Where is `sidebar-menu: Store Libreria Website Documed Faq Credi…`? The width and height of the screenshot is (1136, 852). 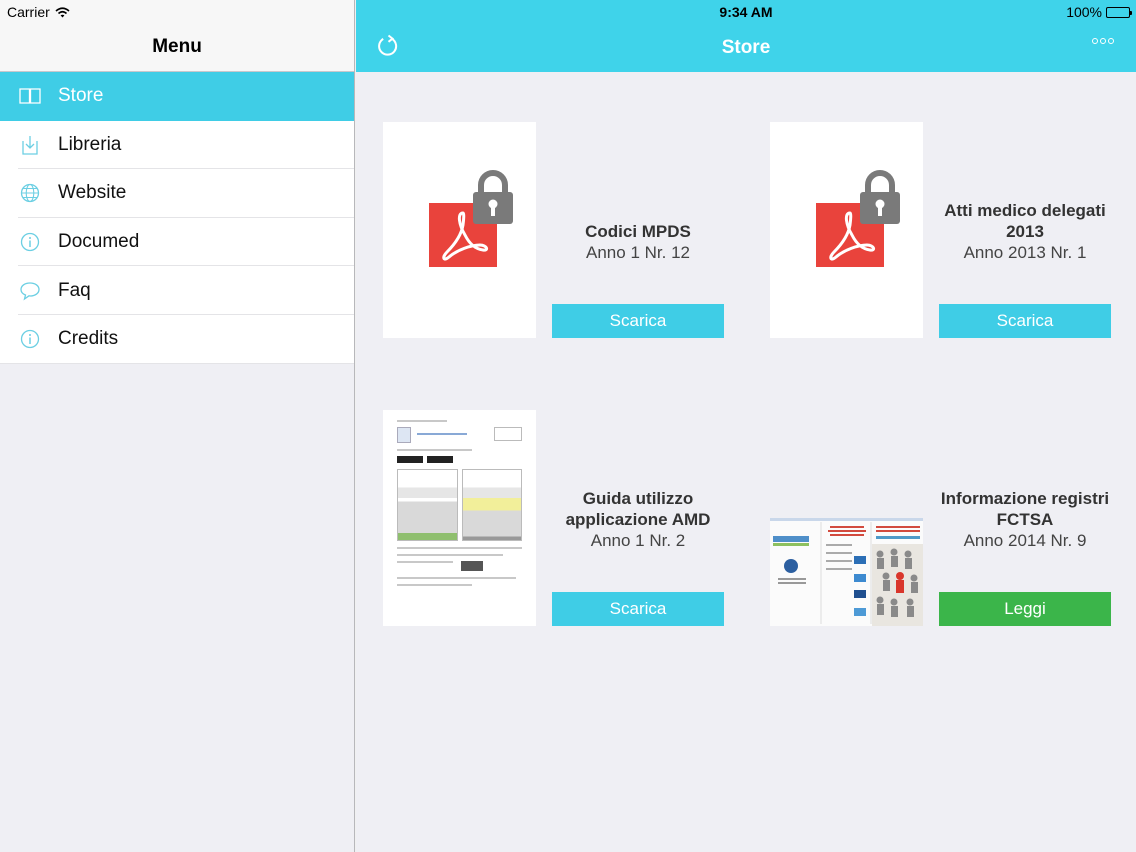
sidebar-menu: Store Libreria Website Documed Faq Credi… is located at coordinates (177, 218).